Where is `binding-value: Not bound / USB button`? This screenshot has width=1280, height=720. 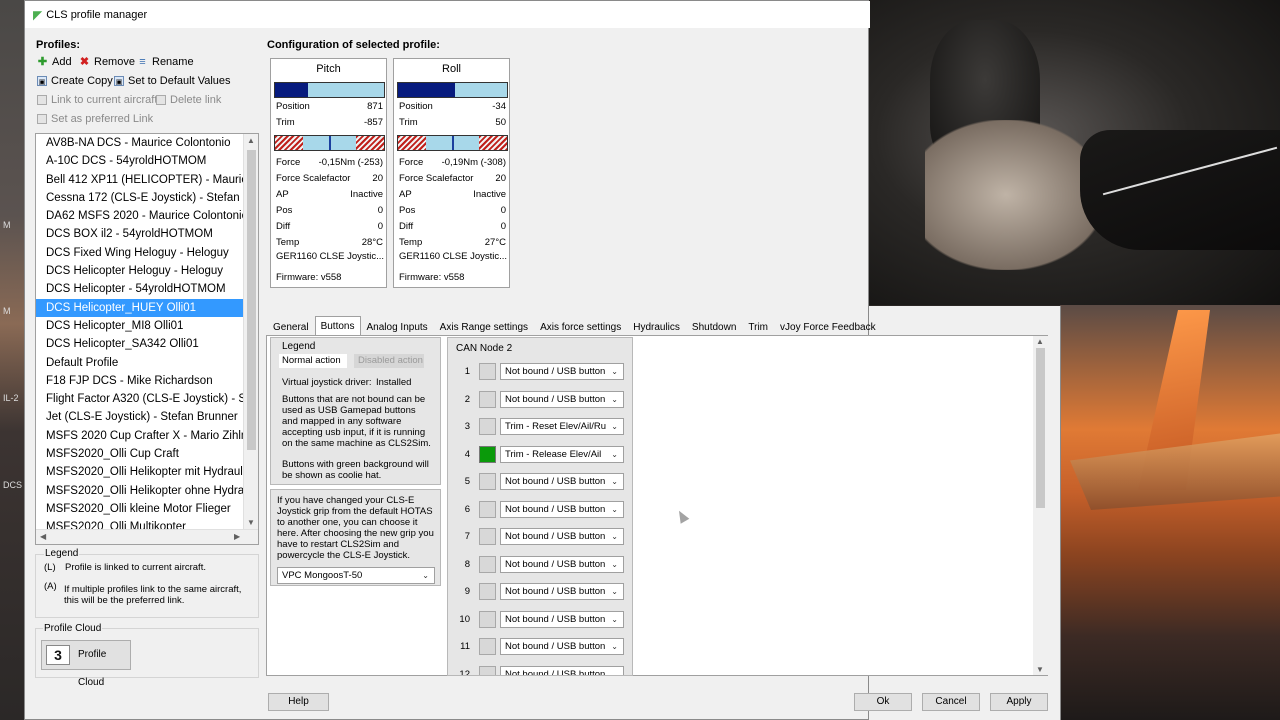
binding-value: Not bound / USB button is located at coordinates (555, 371).